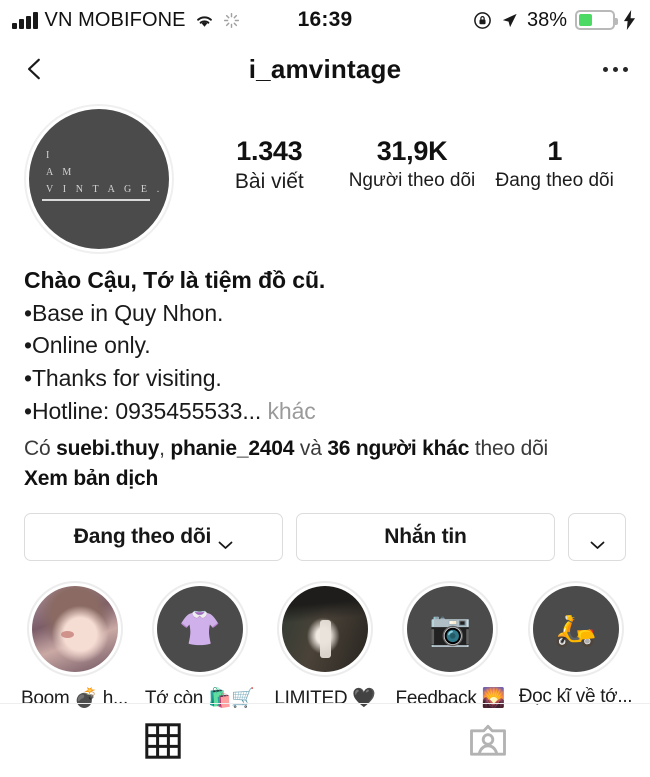  I want to click on stat-following: 1 Đang theo dõi, so click(554, 164).